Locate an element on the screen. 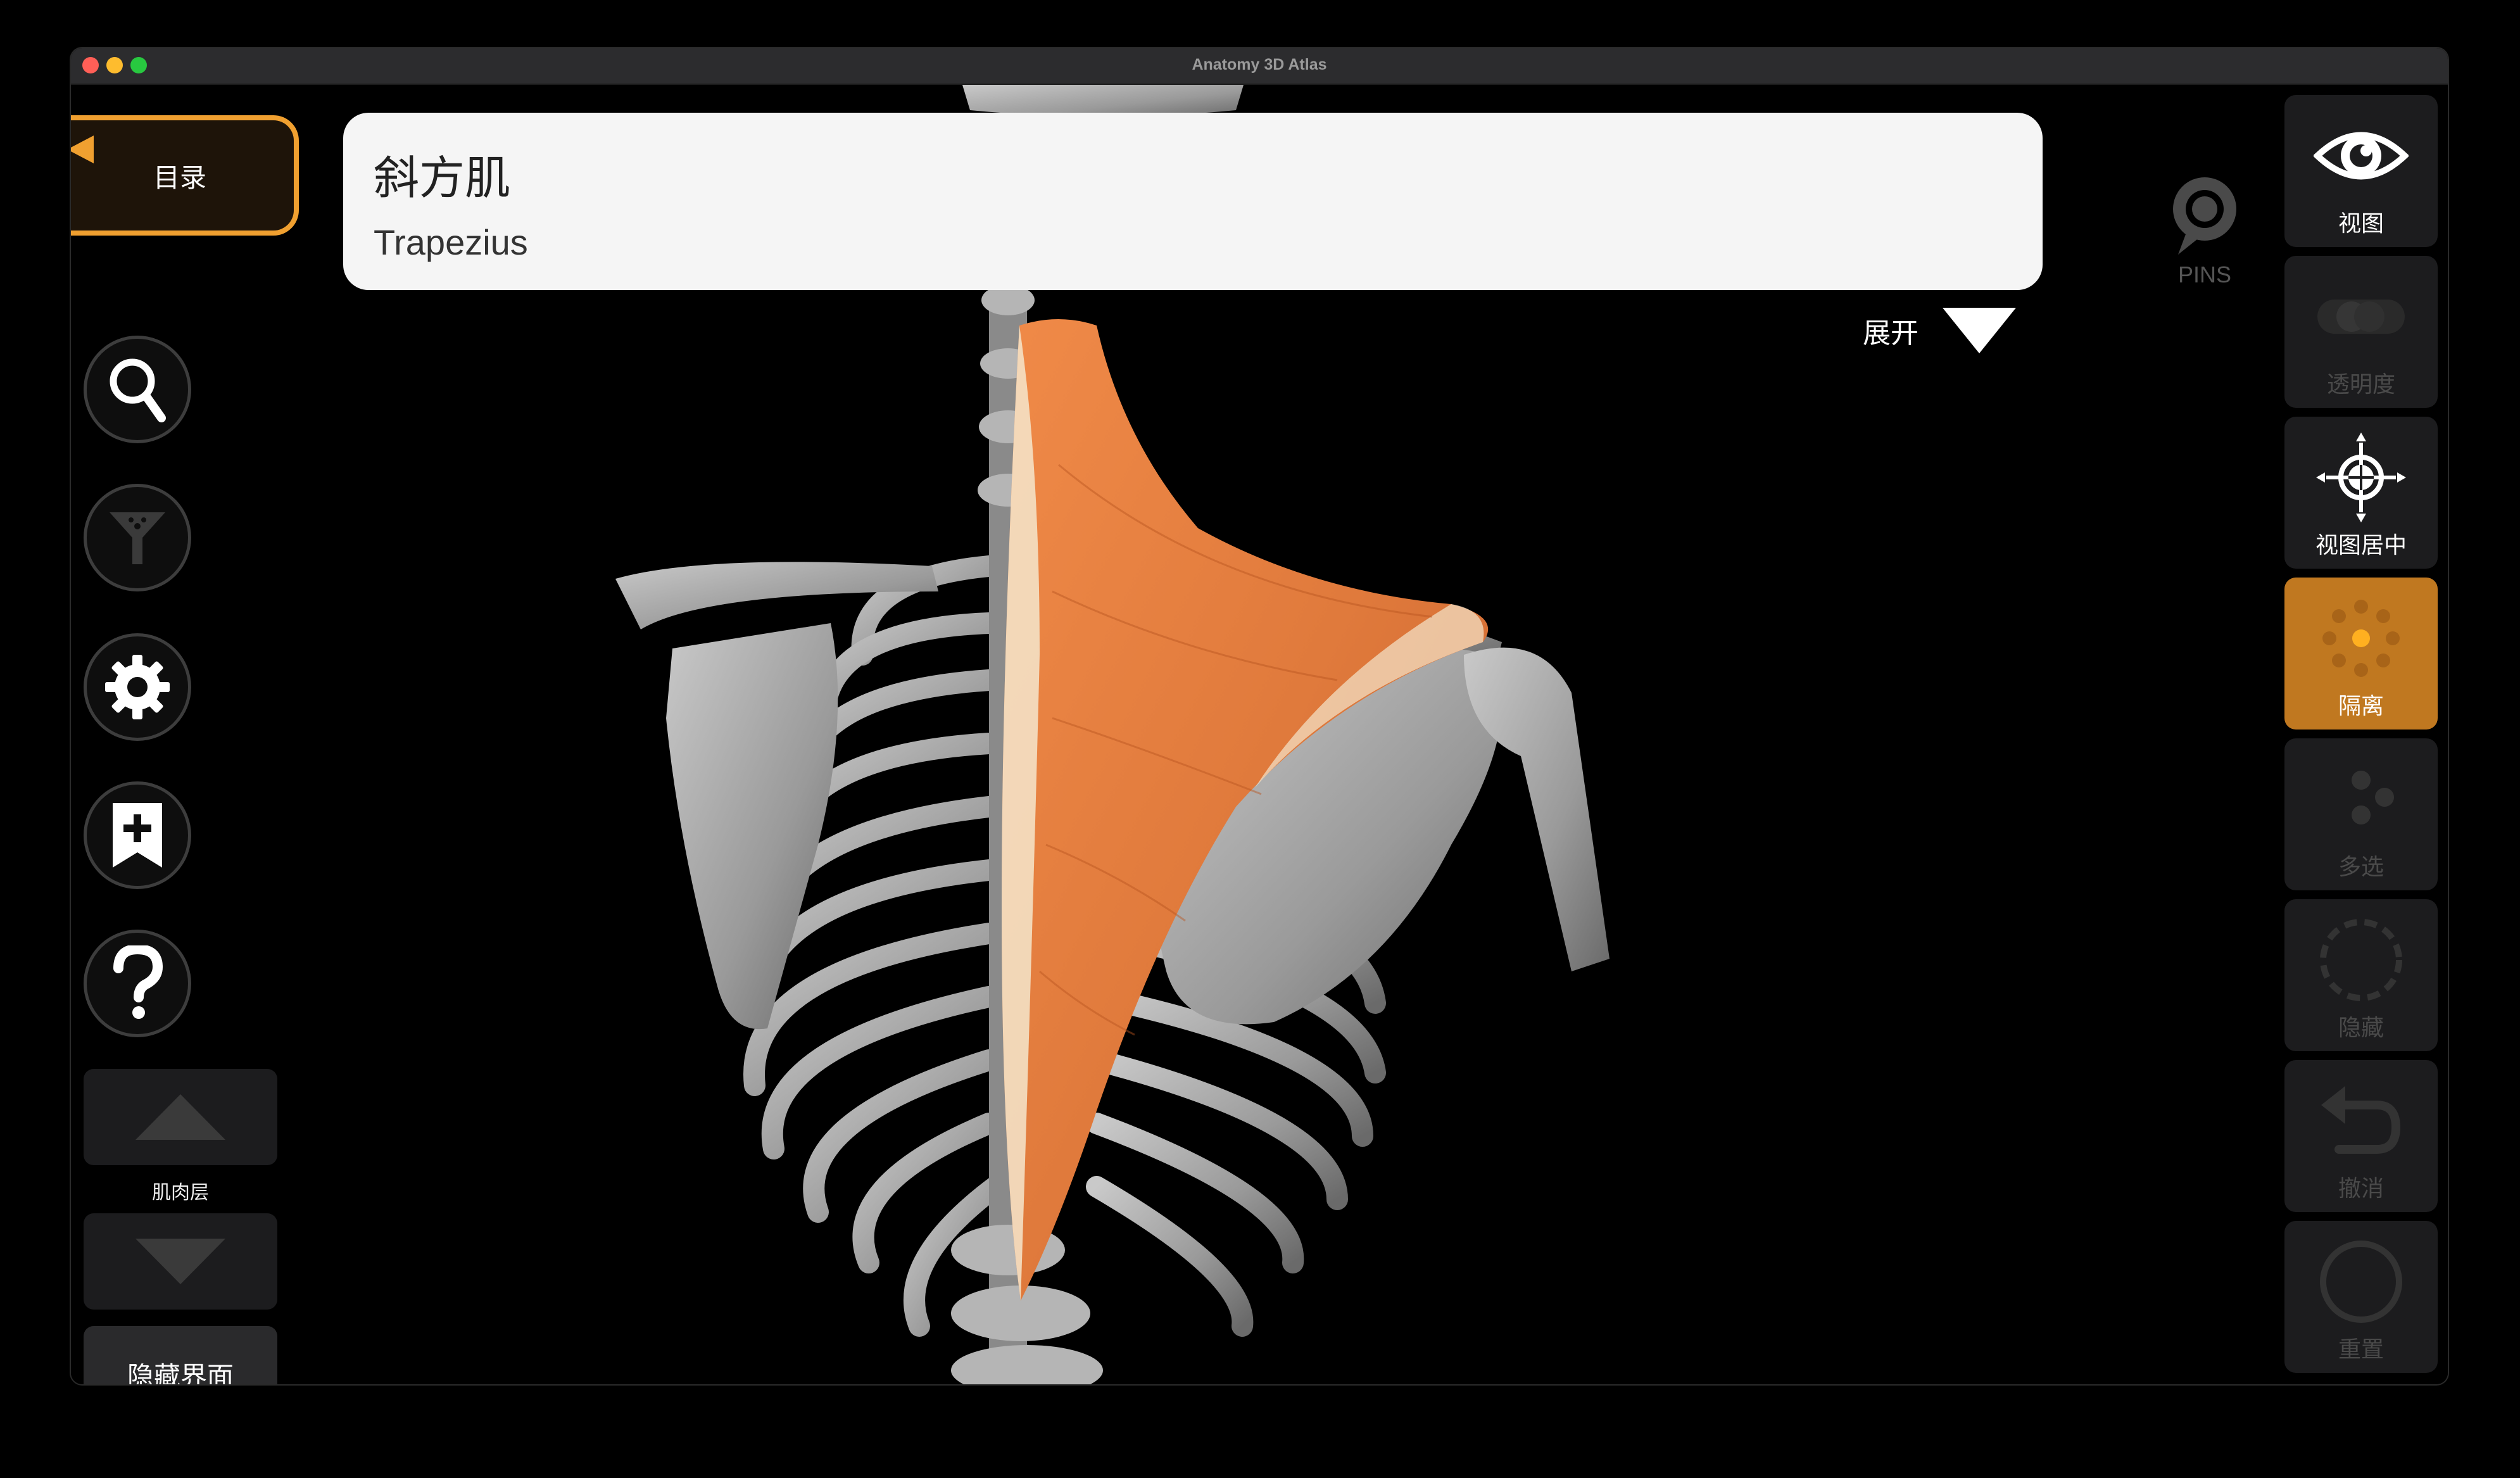 This screenshot has height=1478, width=2520. pin-icon is located at coordinates (2204, 216).